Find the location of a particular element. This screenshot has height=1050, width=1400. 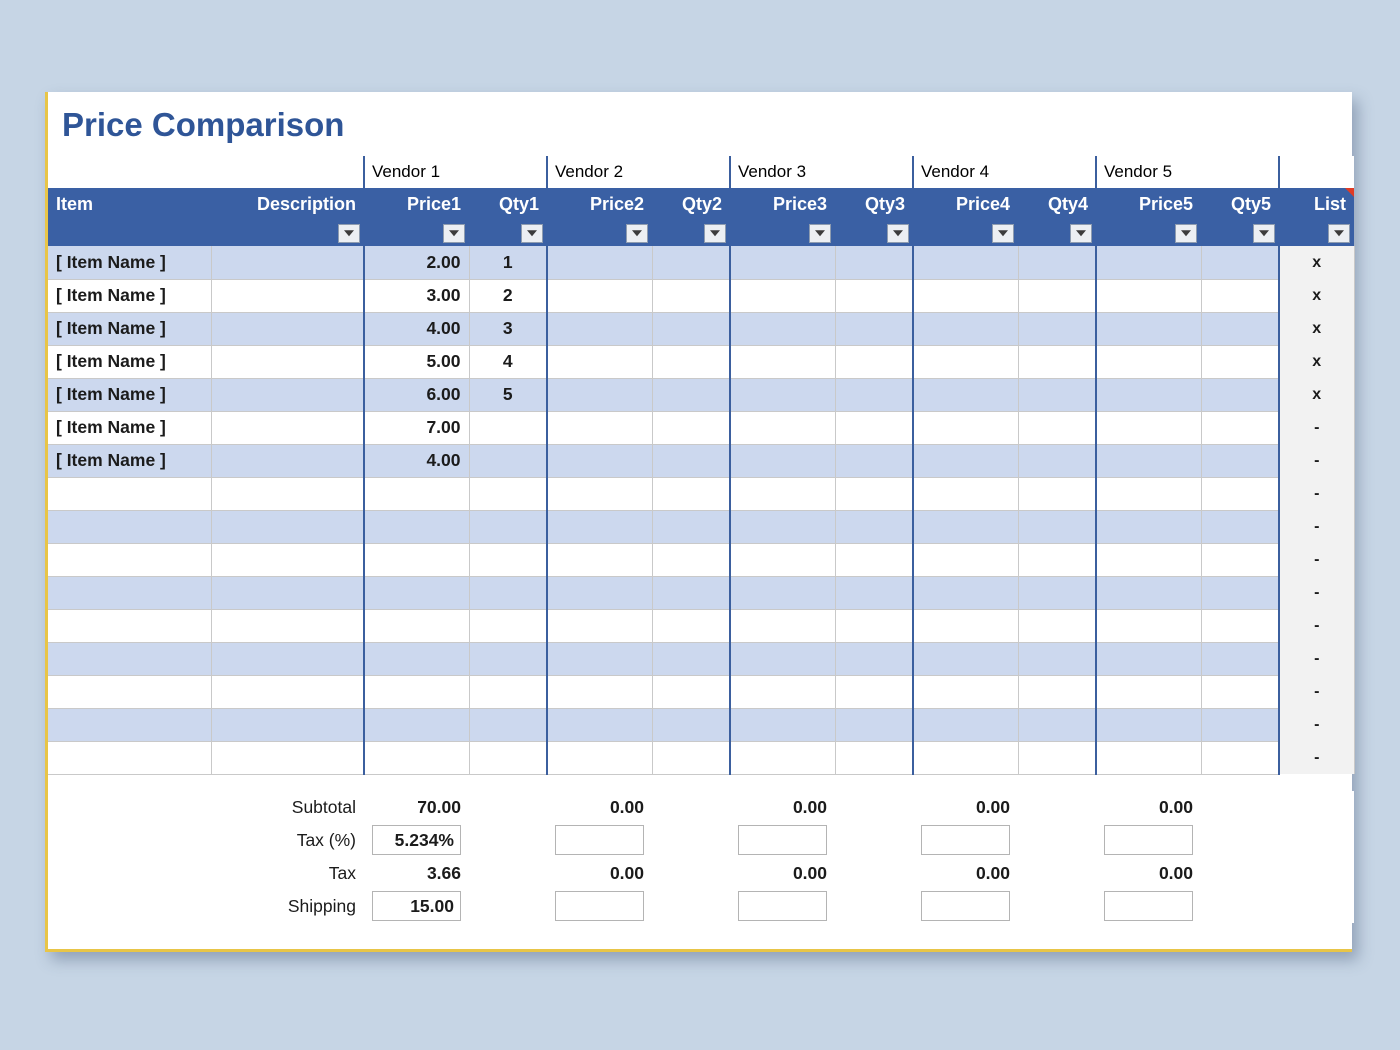

qty1-cell: 2 is located at coordinates (508, 296).